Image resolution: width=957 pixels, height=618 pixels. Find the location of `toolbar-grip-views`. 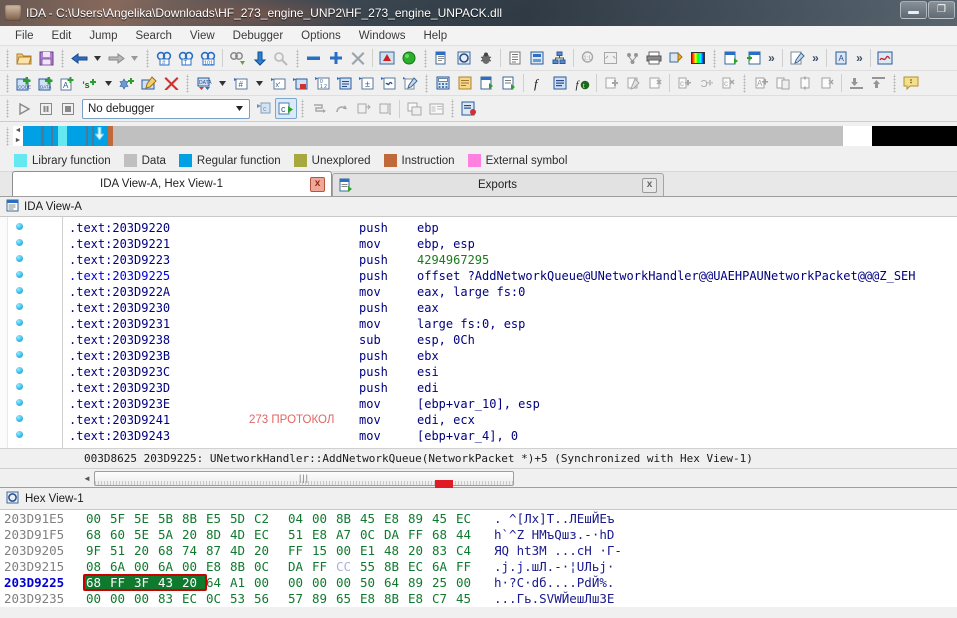

toolbar-grip-views is located at coordinates (425, 58).